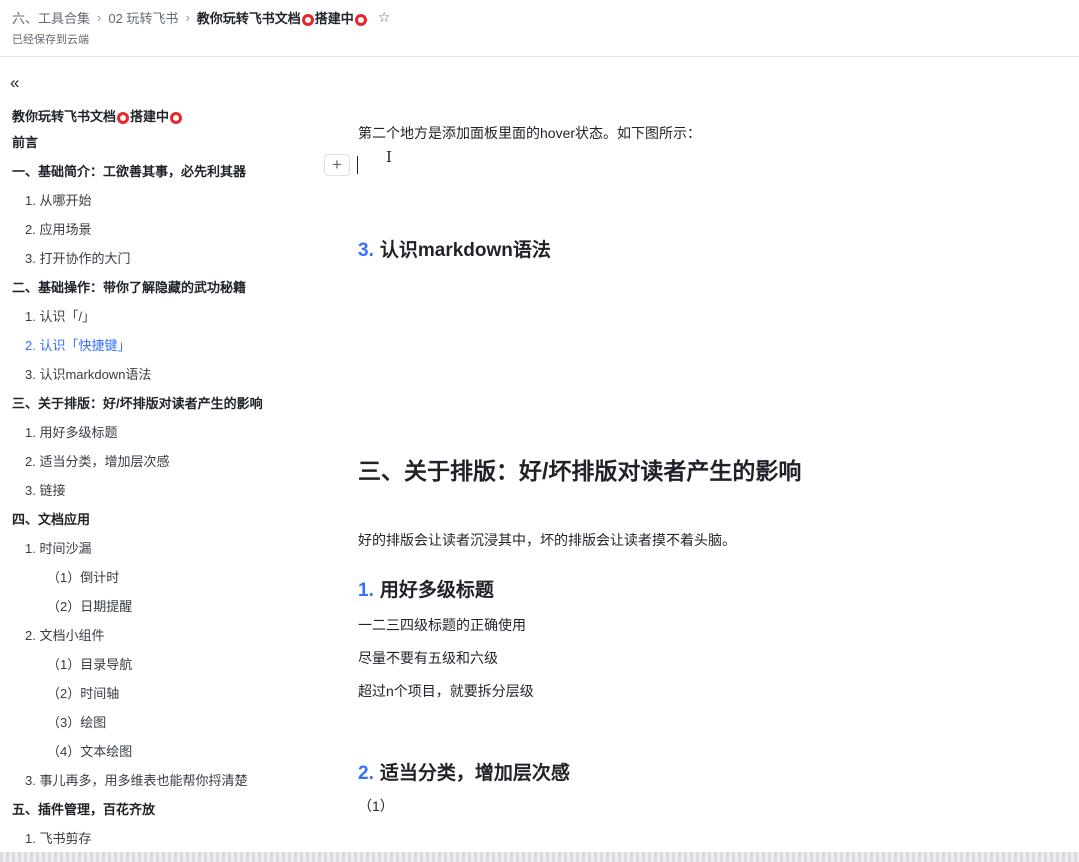  Describe the element at coordinates (376, 806) in the screenshot. I see `paragraph-line-4: （1）` at that location.